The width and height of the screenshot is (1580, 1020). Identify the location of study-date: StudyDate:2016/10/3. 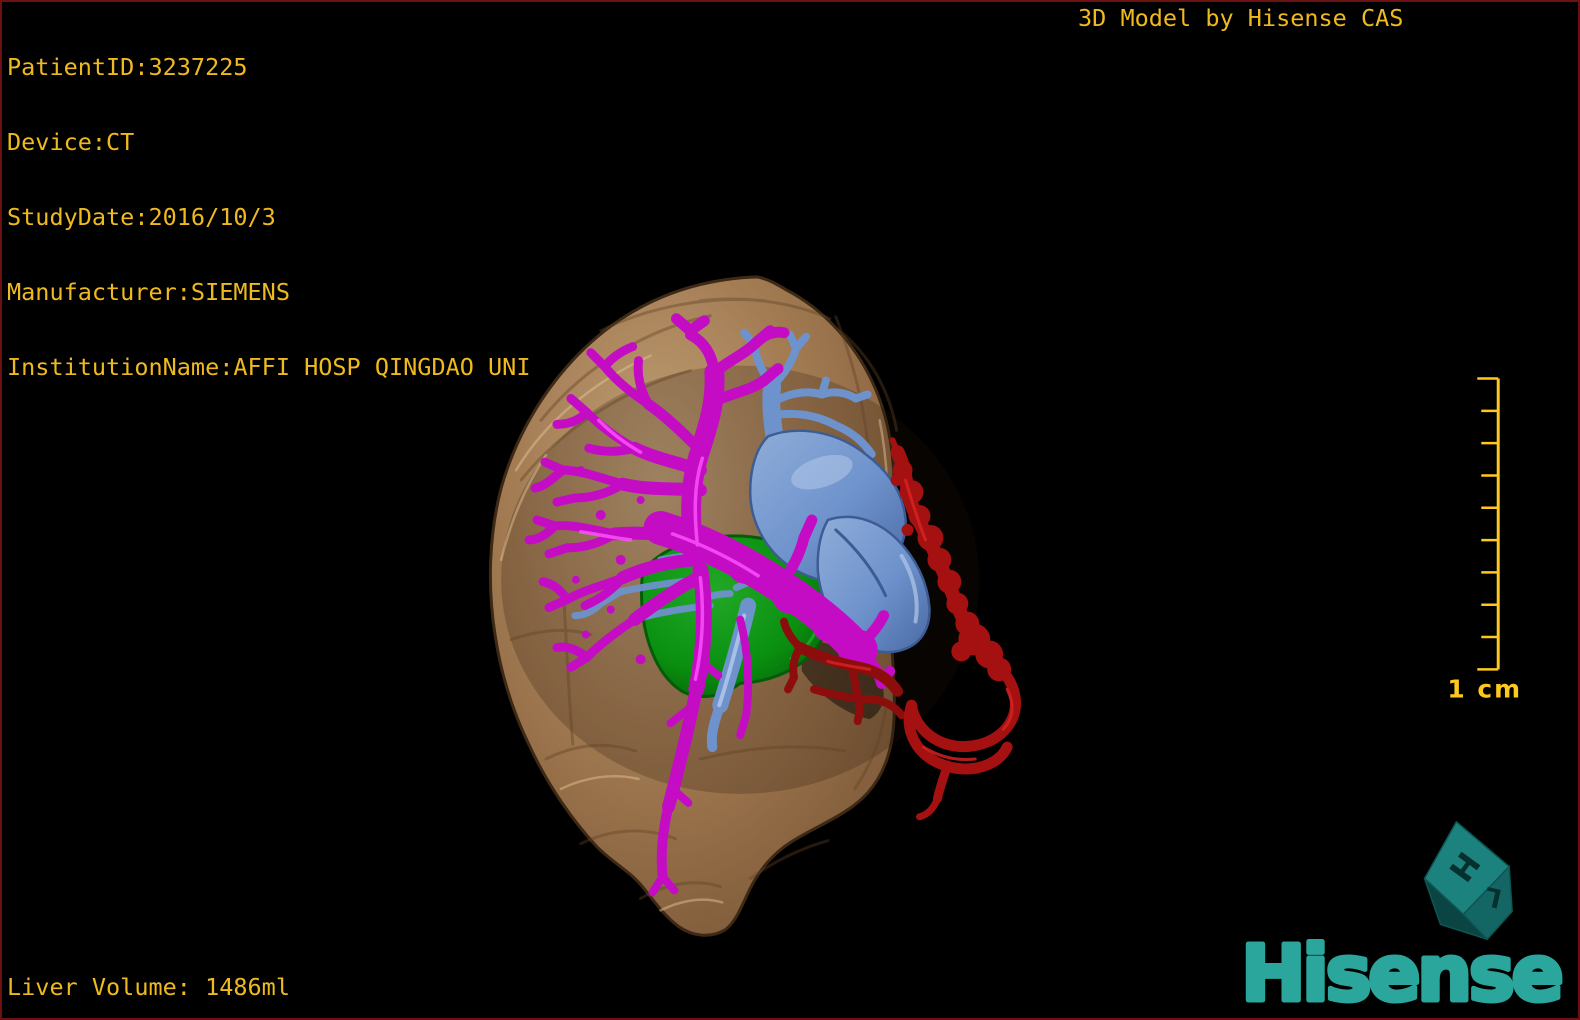
(141, 217).